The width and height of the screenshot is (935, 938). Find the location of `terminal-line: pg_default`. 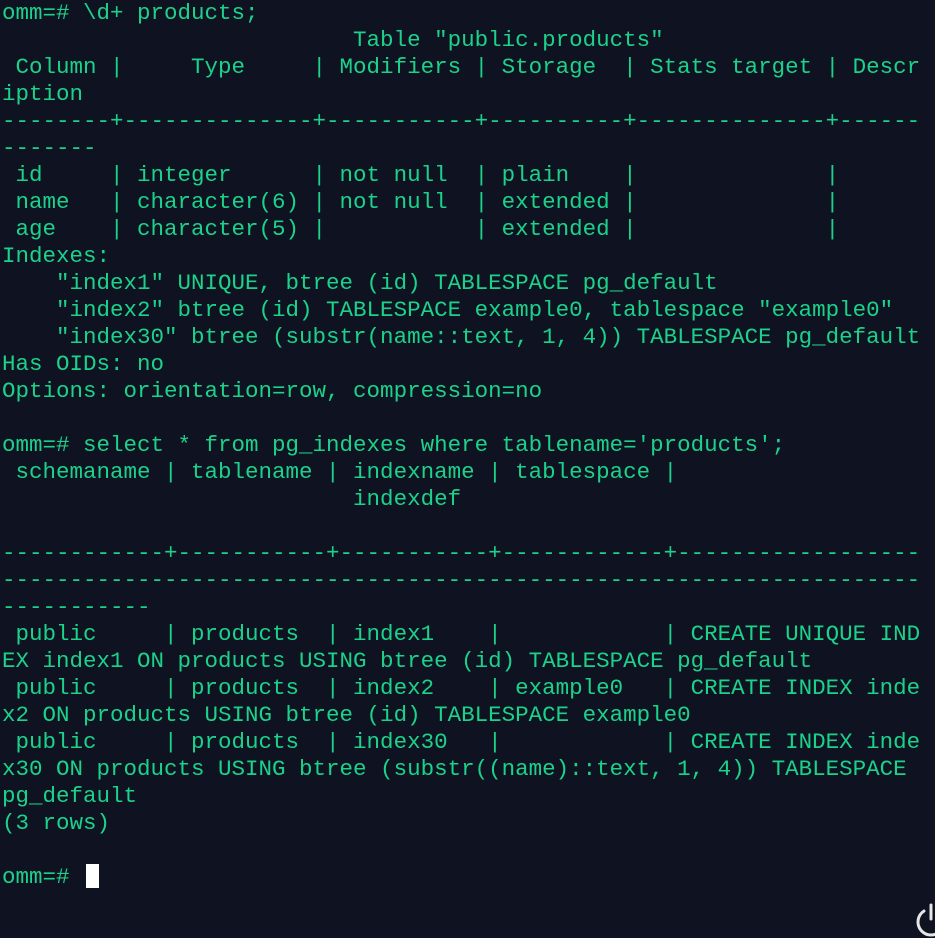

terminal-line: pg_default is located at coordinates (70, 796).